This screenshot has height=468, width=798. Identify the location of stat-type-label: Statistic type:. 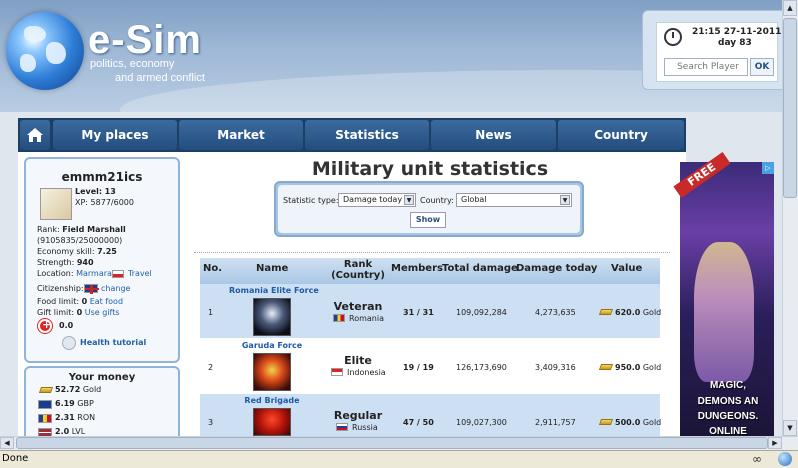
(311, 200).